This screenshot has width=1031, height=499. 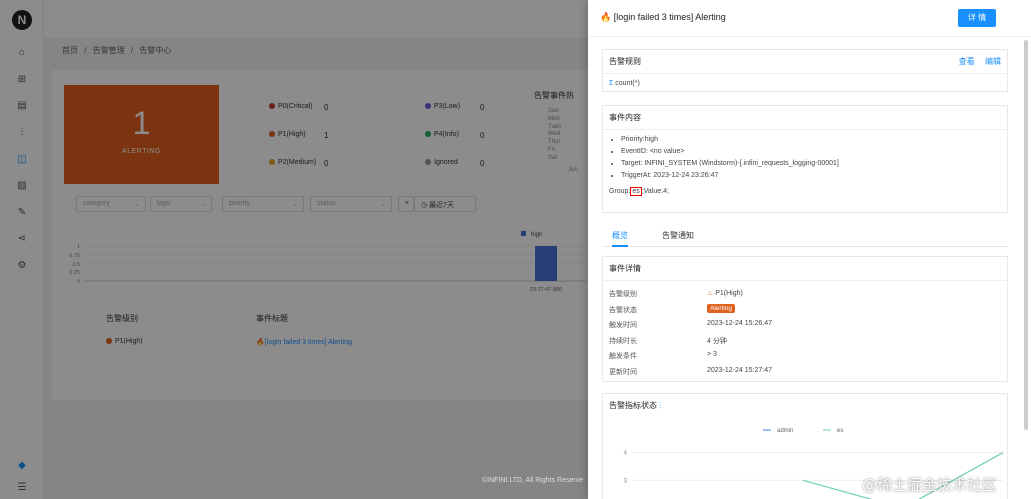 I want to click on event-content-title: 事件内容, so click(x=805, y=118).